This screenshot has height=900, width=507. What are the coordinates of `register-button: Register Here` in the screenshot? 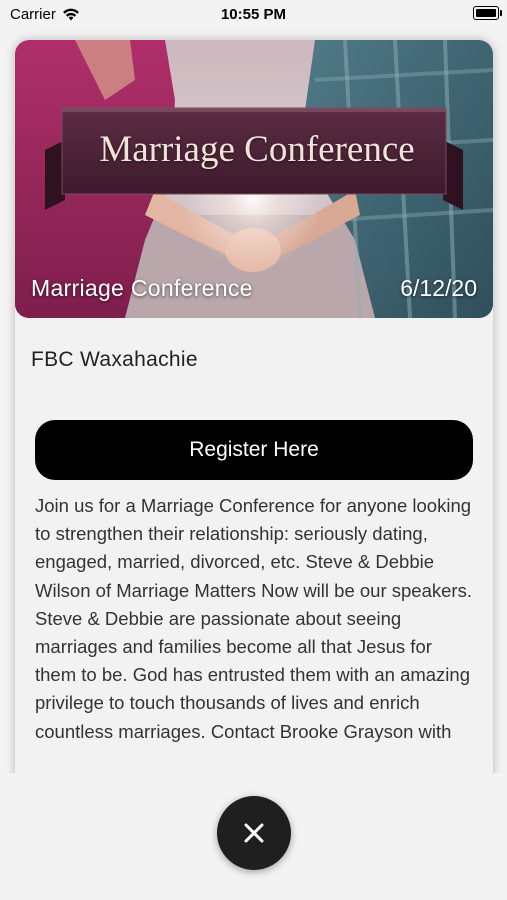 It's located at (254, 450).